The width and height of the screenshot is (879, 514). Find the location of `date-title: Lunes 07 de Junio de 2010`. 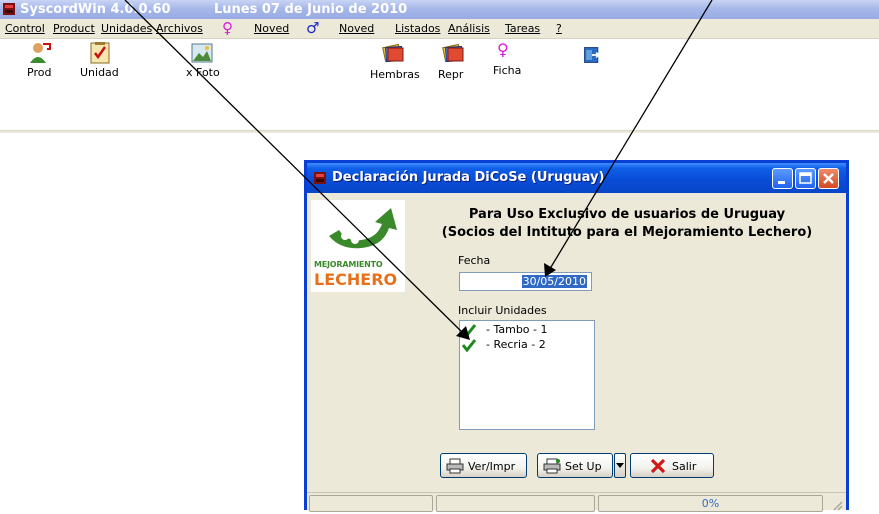

date-title: Lunes 07 de Junio de 2010 is located at coordinates (311, 9).